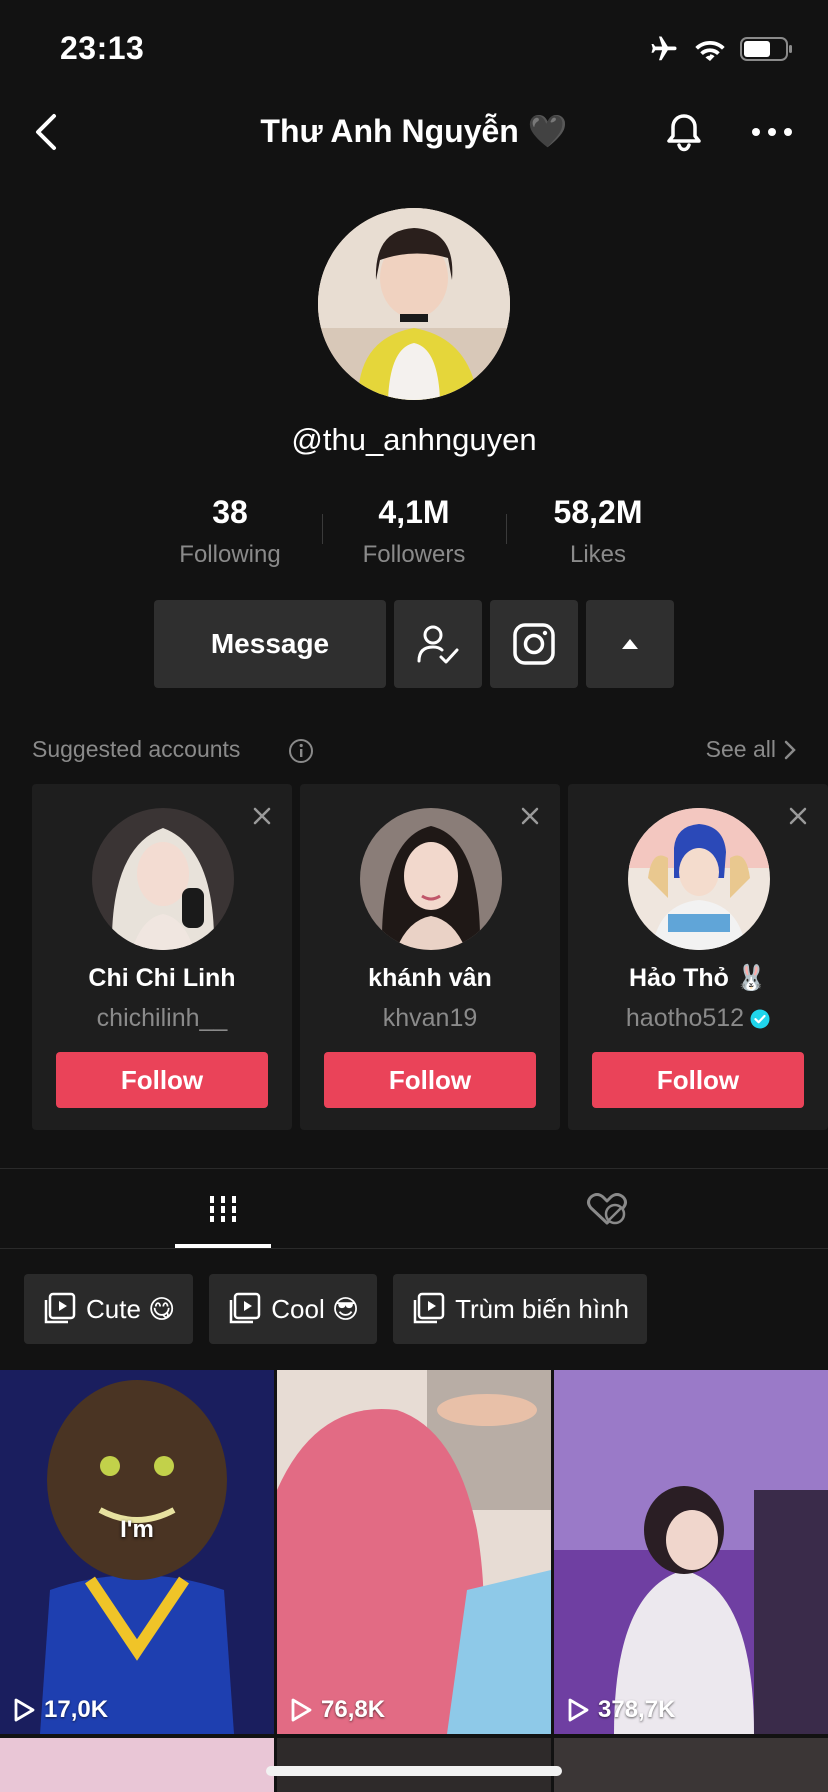 The image size is (828, 1792). What do you see at coordinates (685, 1018) in the screenshot?
I see `handle-text: haotho512` at bounding box center [685, 1018].